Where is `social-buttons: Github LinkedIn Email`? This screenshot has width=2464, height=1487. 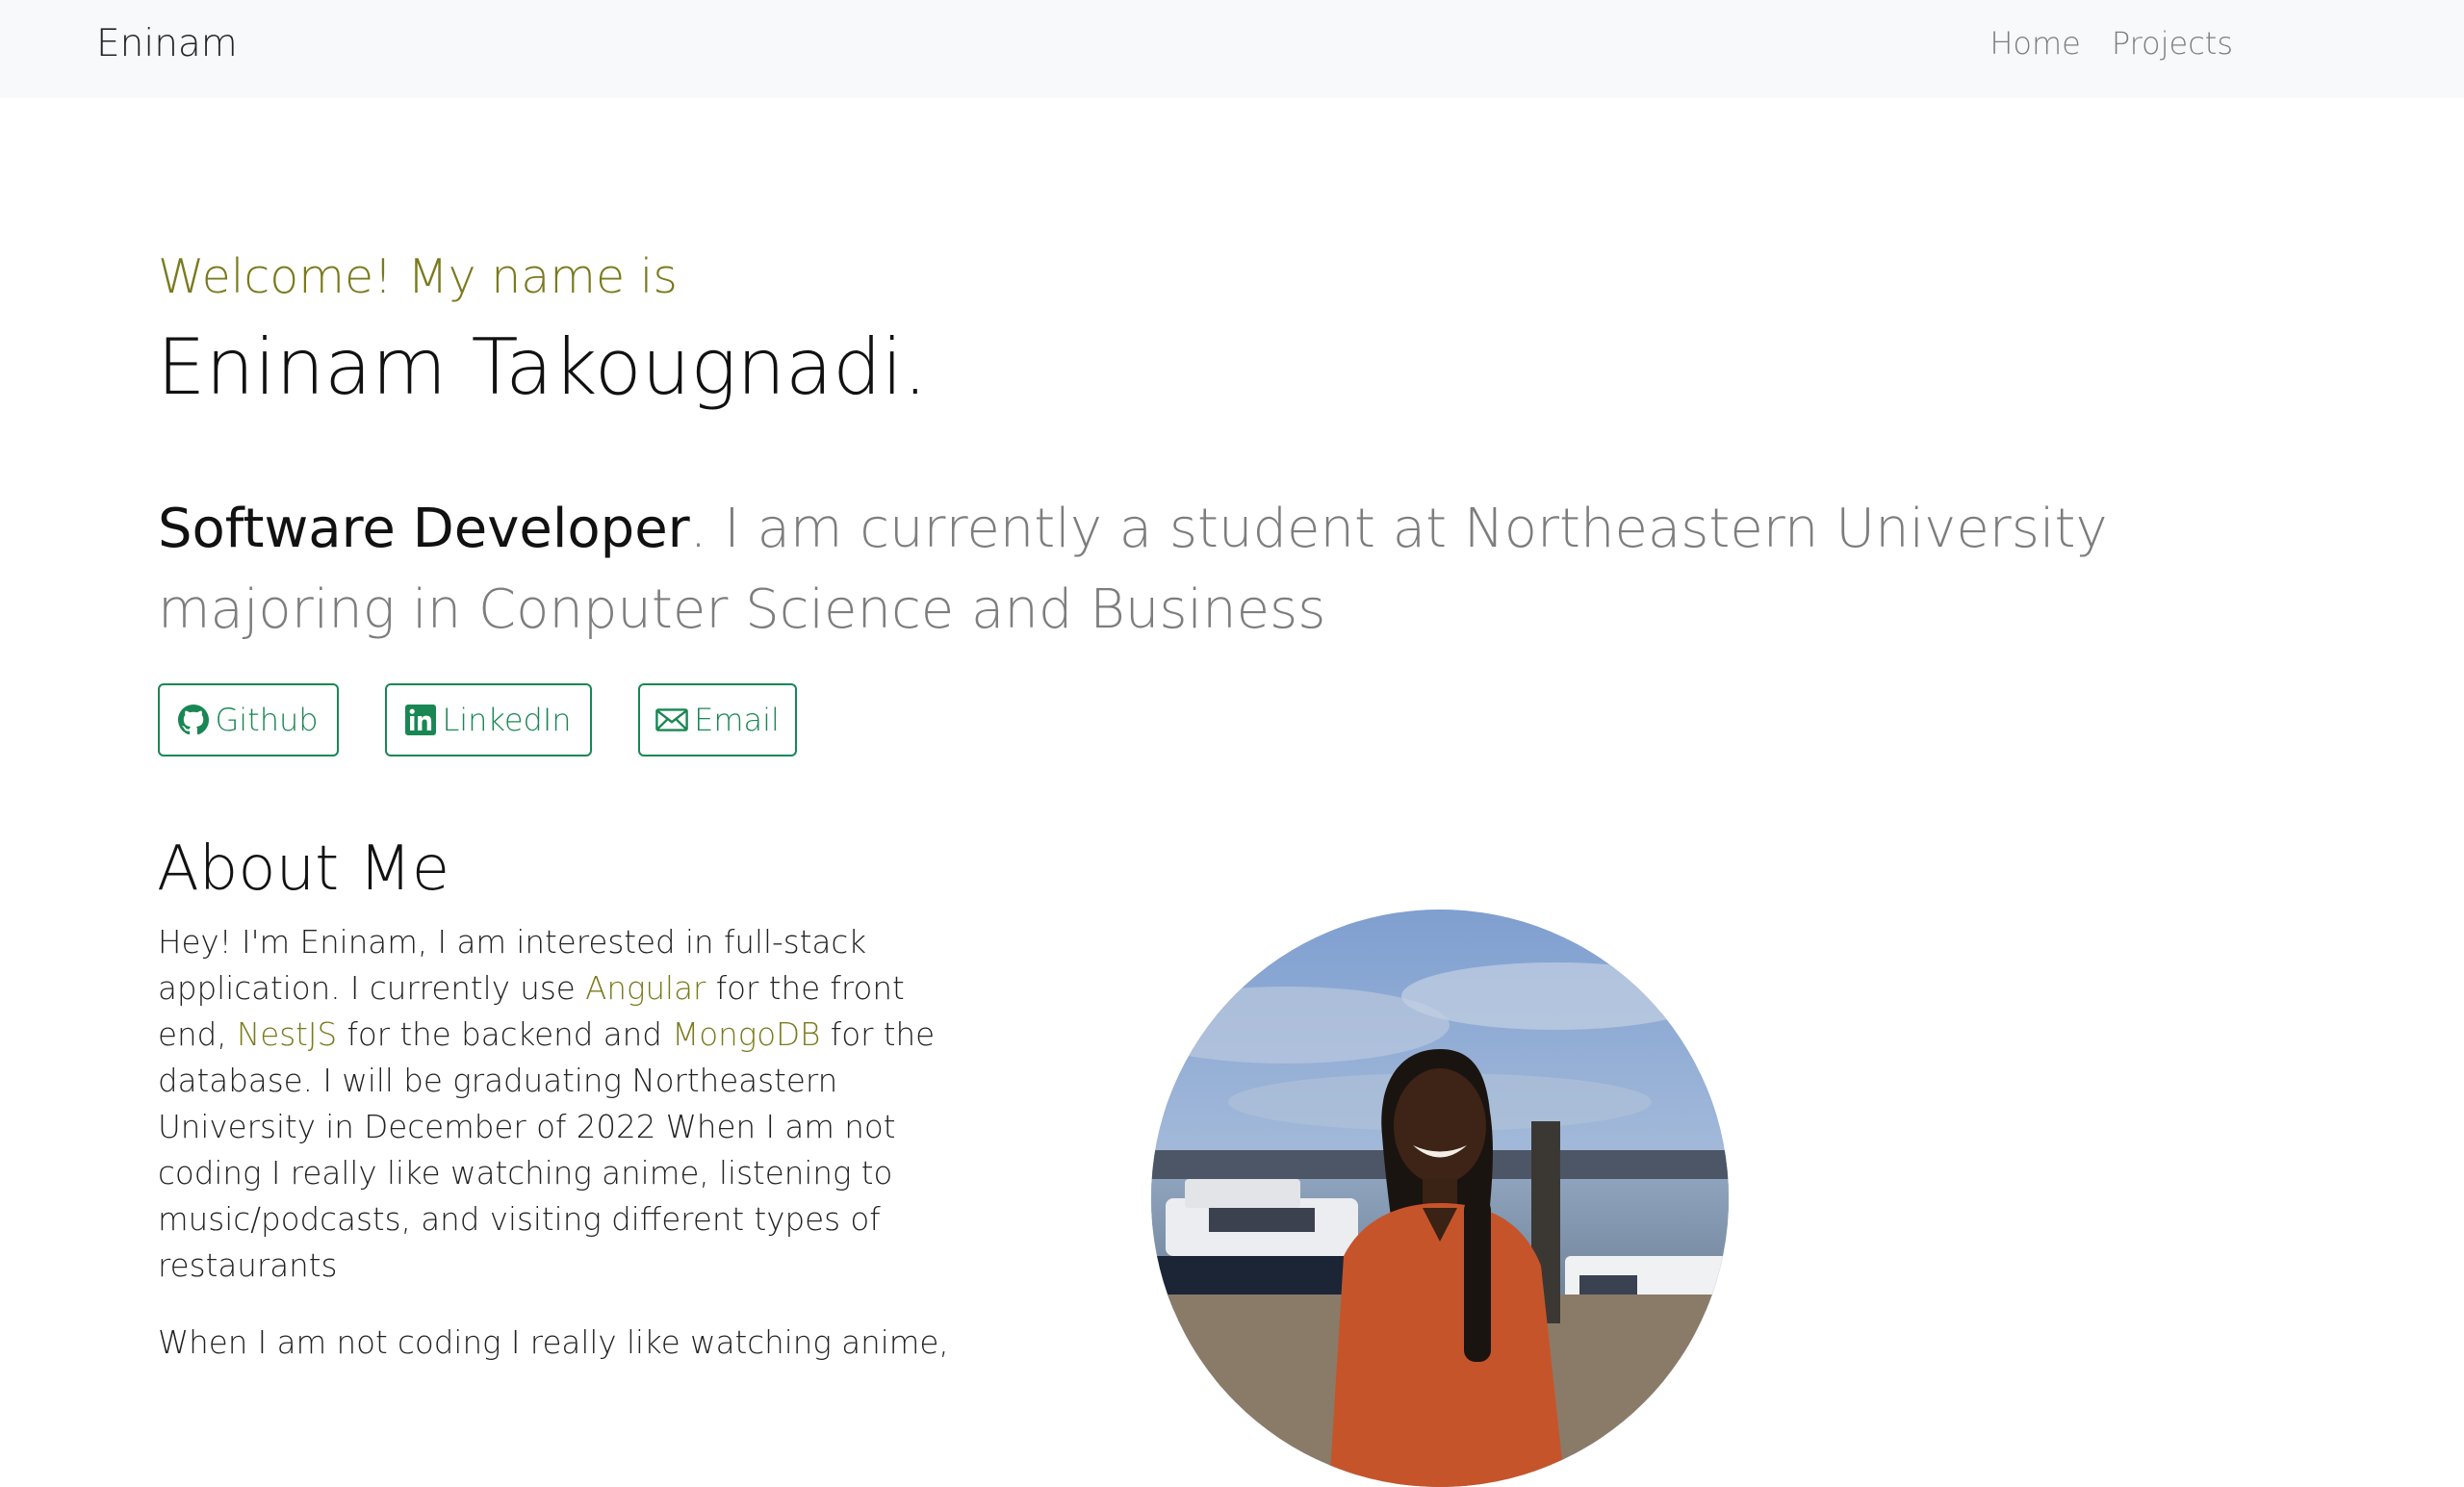 social-buttons: Github LinkedIn Email is located at coordinates (500, 719).